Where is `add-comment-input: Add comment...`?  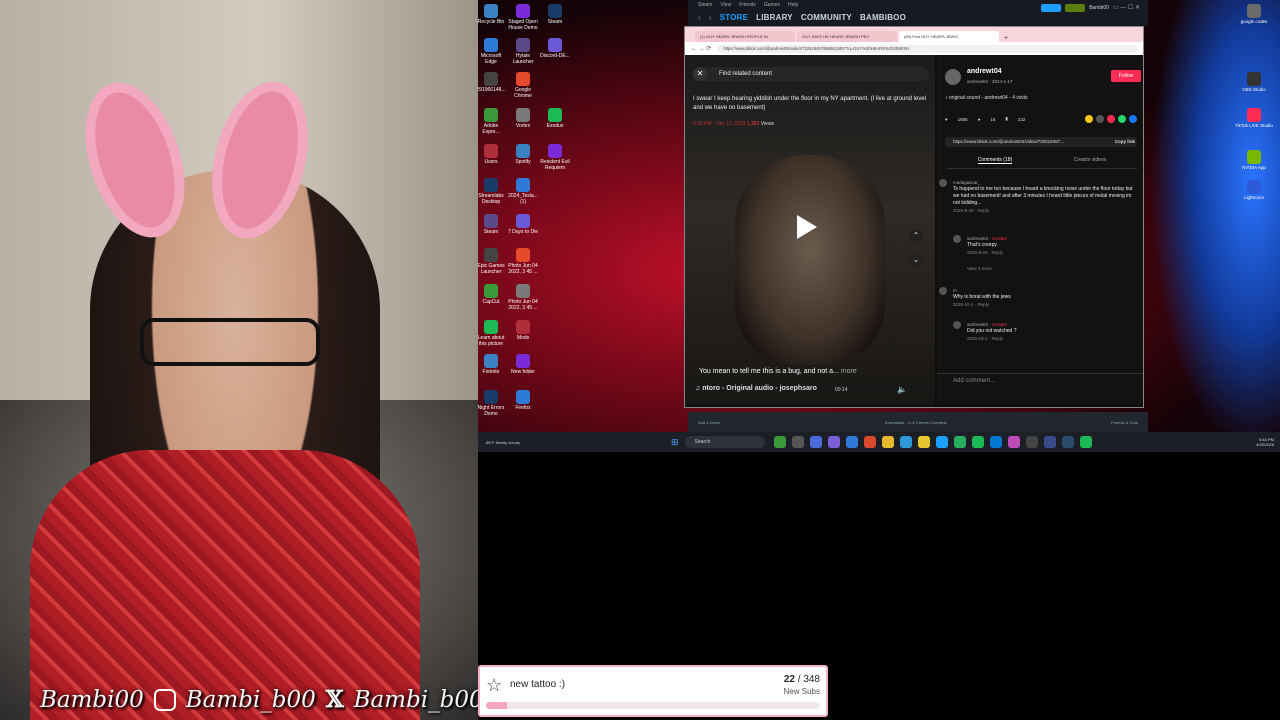 add-comment-input: Add comment... is located at coordinates (1040, 380).